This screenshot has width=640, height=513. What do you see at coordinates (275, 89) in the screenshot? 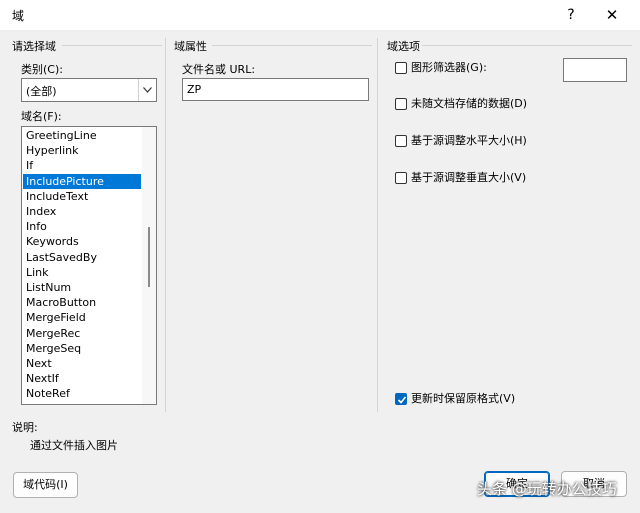
I see `filename-url-input: ZP` at bounding box center [275, 89].